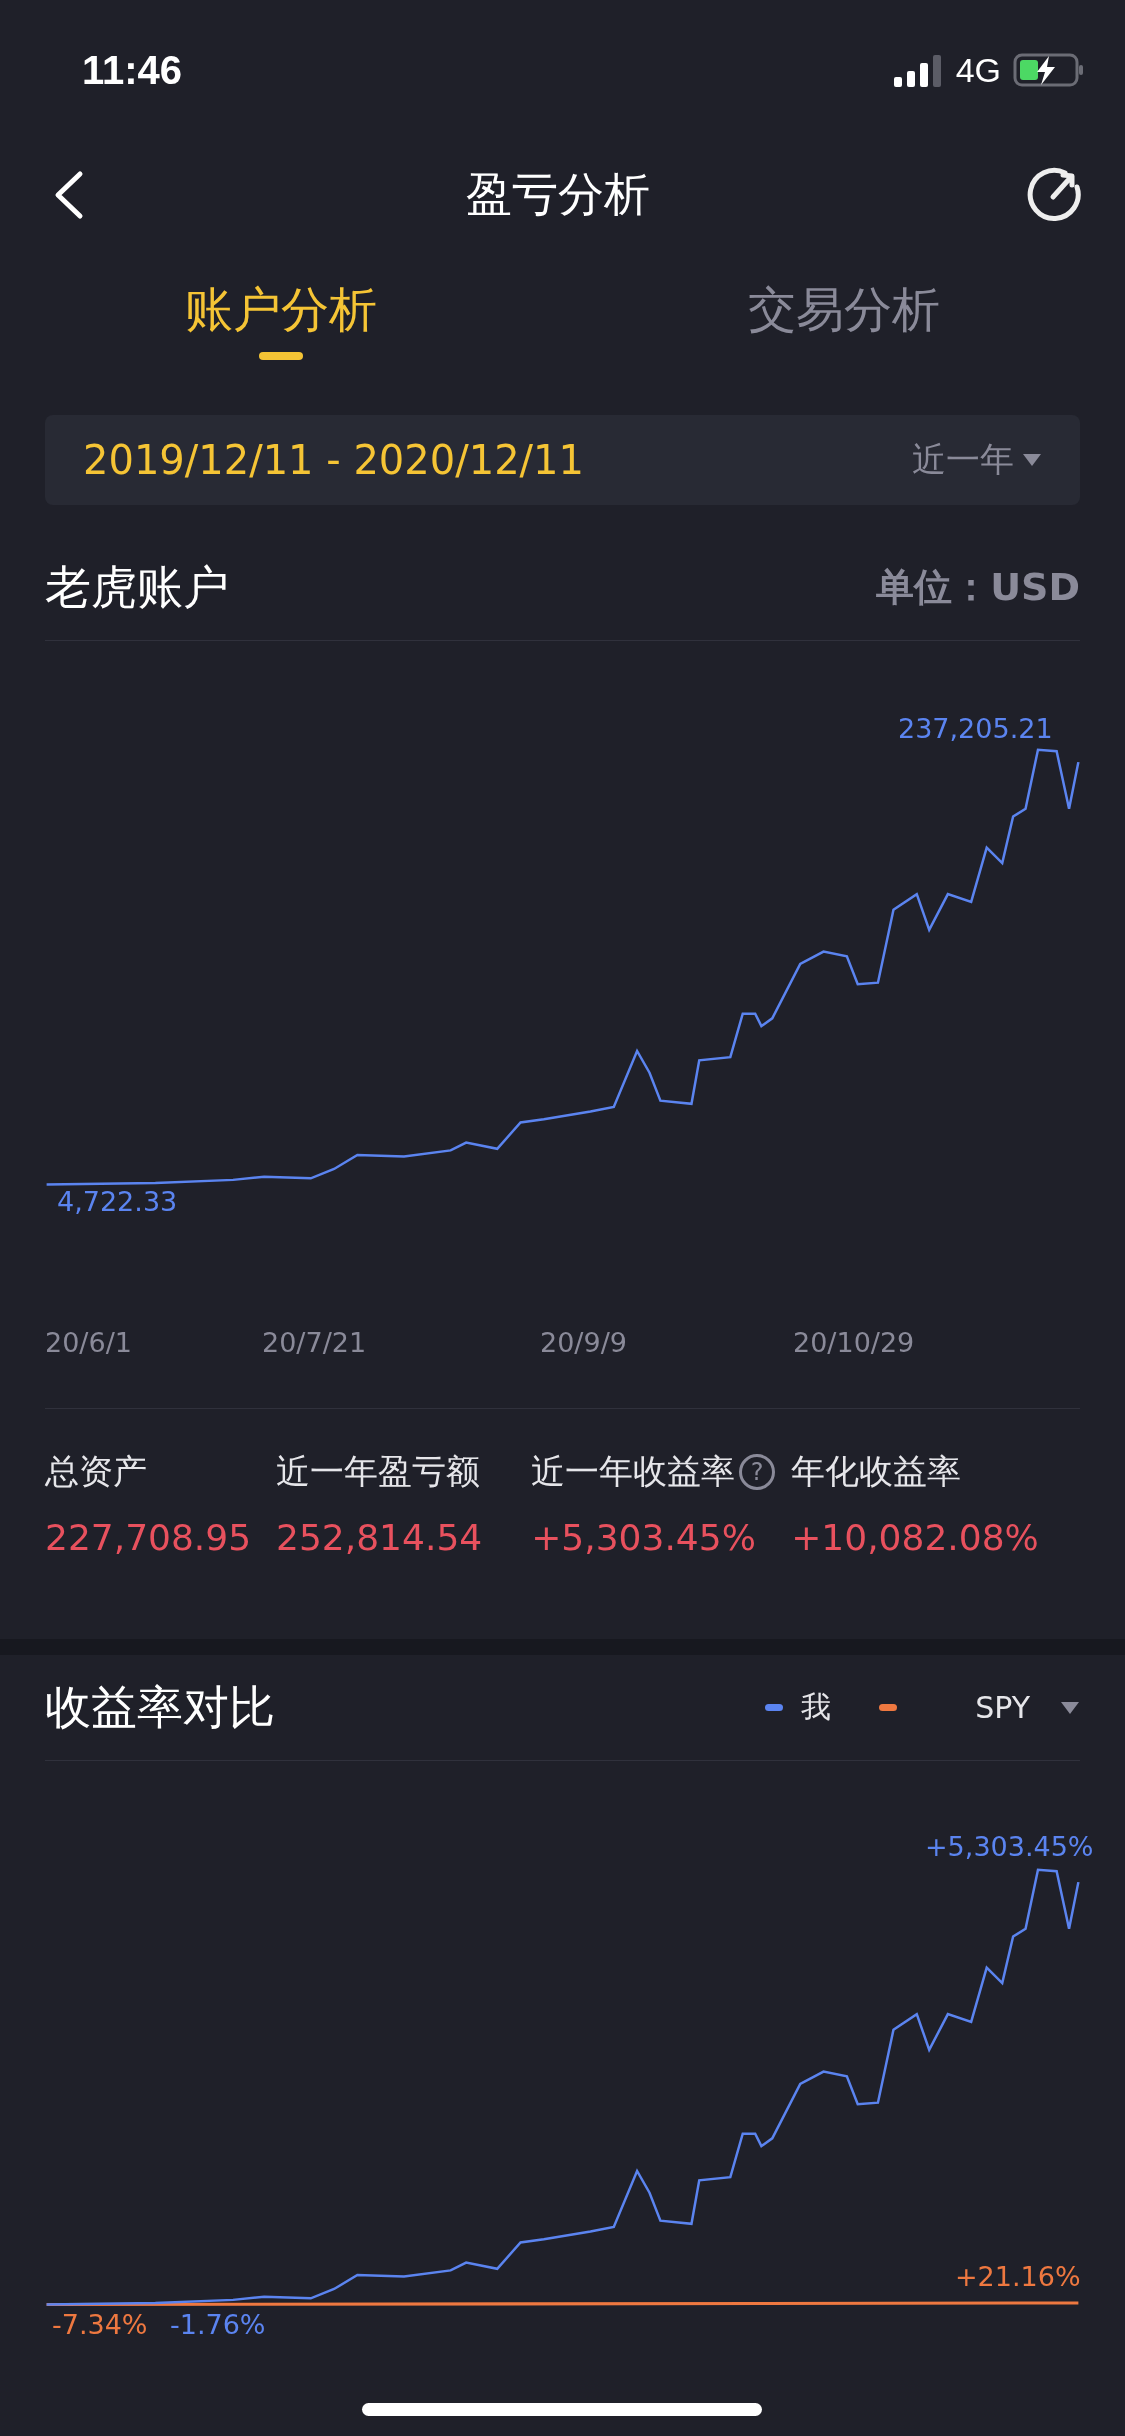 Image resolution: width=1125 pixels, height=2436 pixels. What do you see at coordinates (218, 2324) in the screenshot?
I see `start-value-label: -1.76%` at bounding box center [218, 2324].